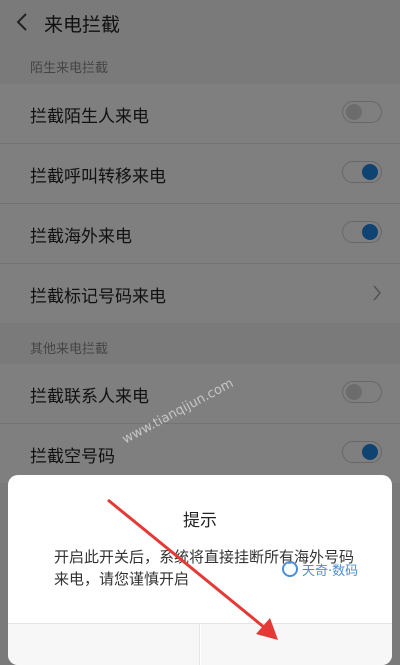  What do you see at coordinates (104, 644) in the screenshot?
I see `dialog-cancel-button` at bounding box center [104, 644].